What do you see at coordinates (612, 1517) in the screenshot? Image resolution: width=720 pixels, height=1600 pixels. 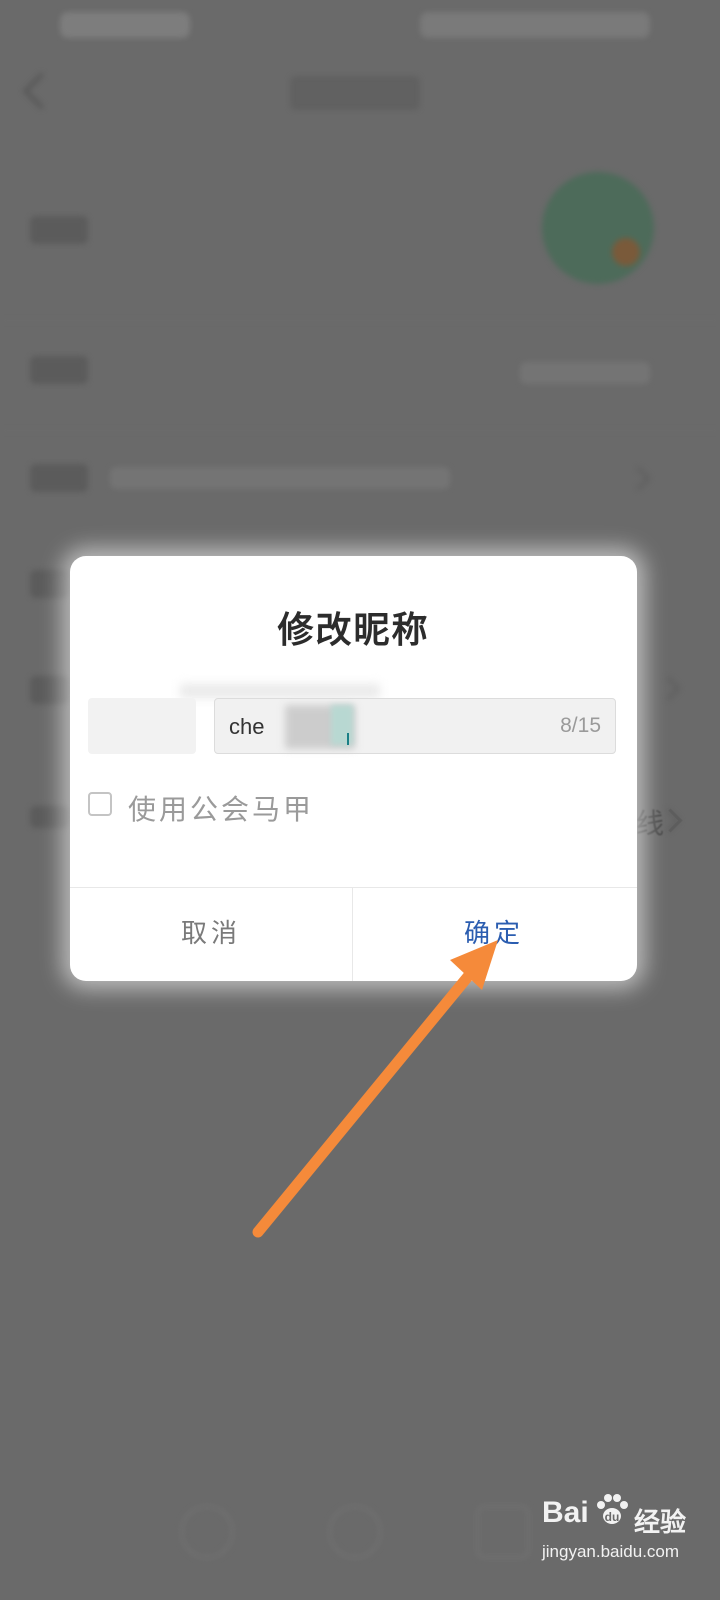 I see `svg-text: du` at bounding box center [612, 1517].